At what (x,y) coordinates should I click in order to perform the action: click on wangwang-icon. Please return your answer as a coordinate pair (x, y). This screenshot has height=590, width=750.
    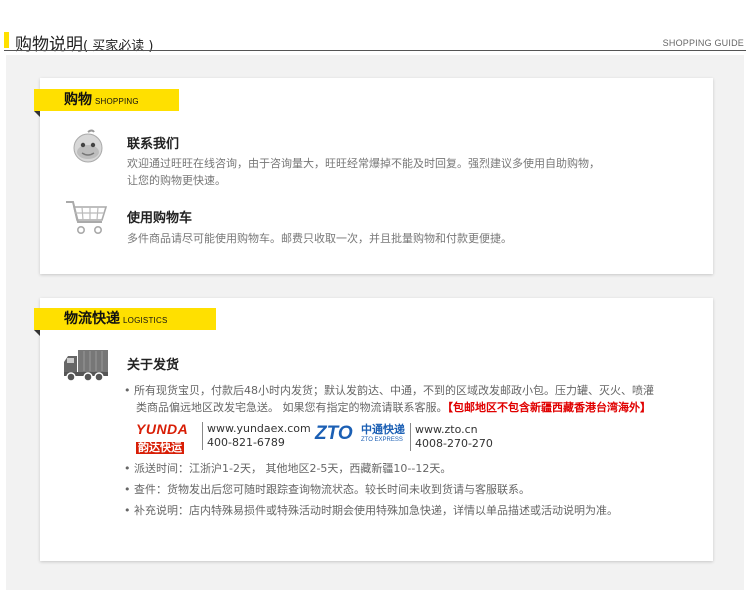
    Looking at the image, I should click on (88, 148).